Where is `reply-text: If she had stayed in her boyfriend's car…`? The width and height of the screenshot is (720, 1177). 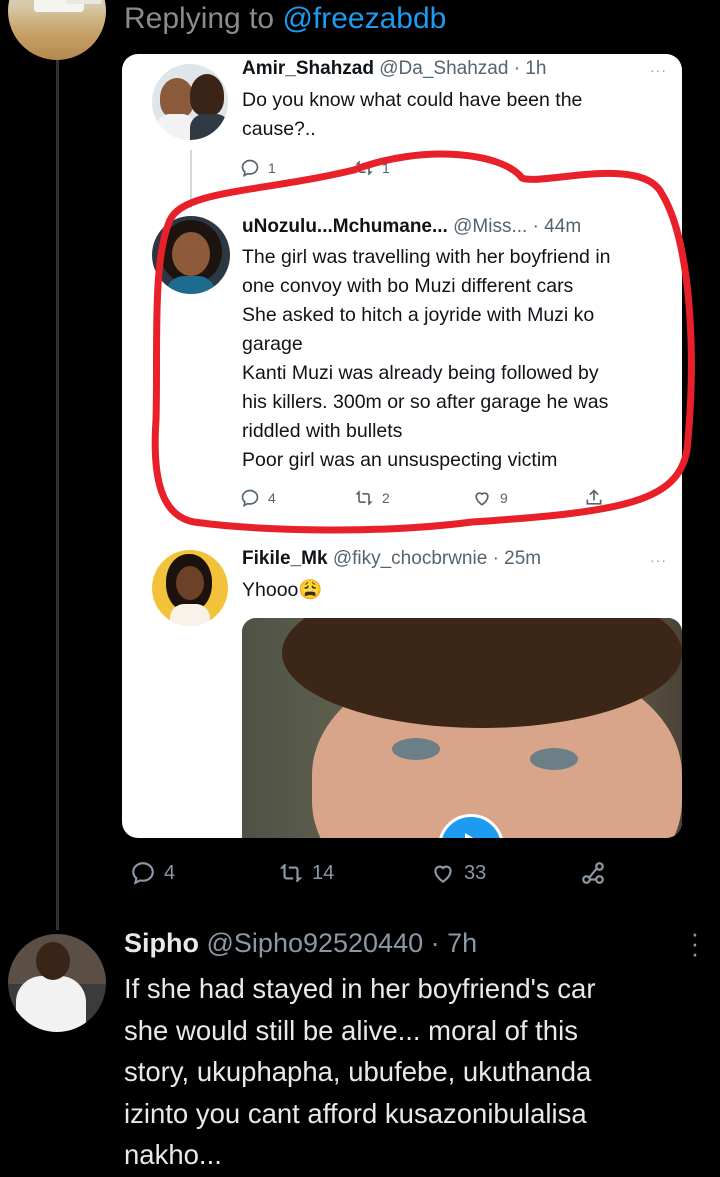 reply-text: If she had stayed in her boyfriend's car… is located at coordinates (414, 1072).